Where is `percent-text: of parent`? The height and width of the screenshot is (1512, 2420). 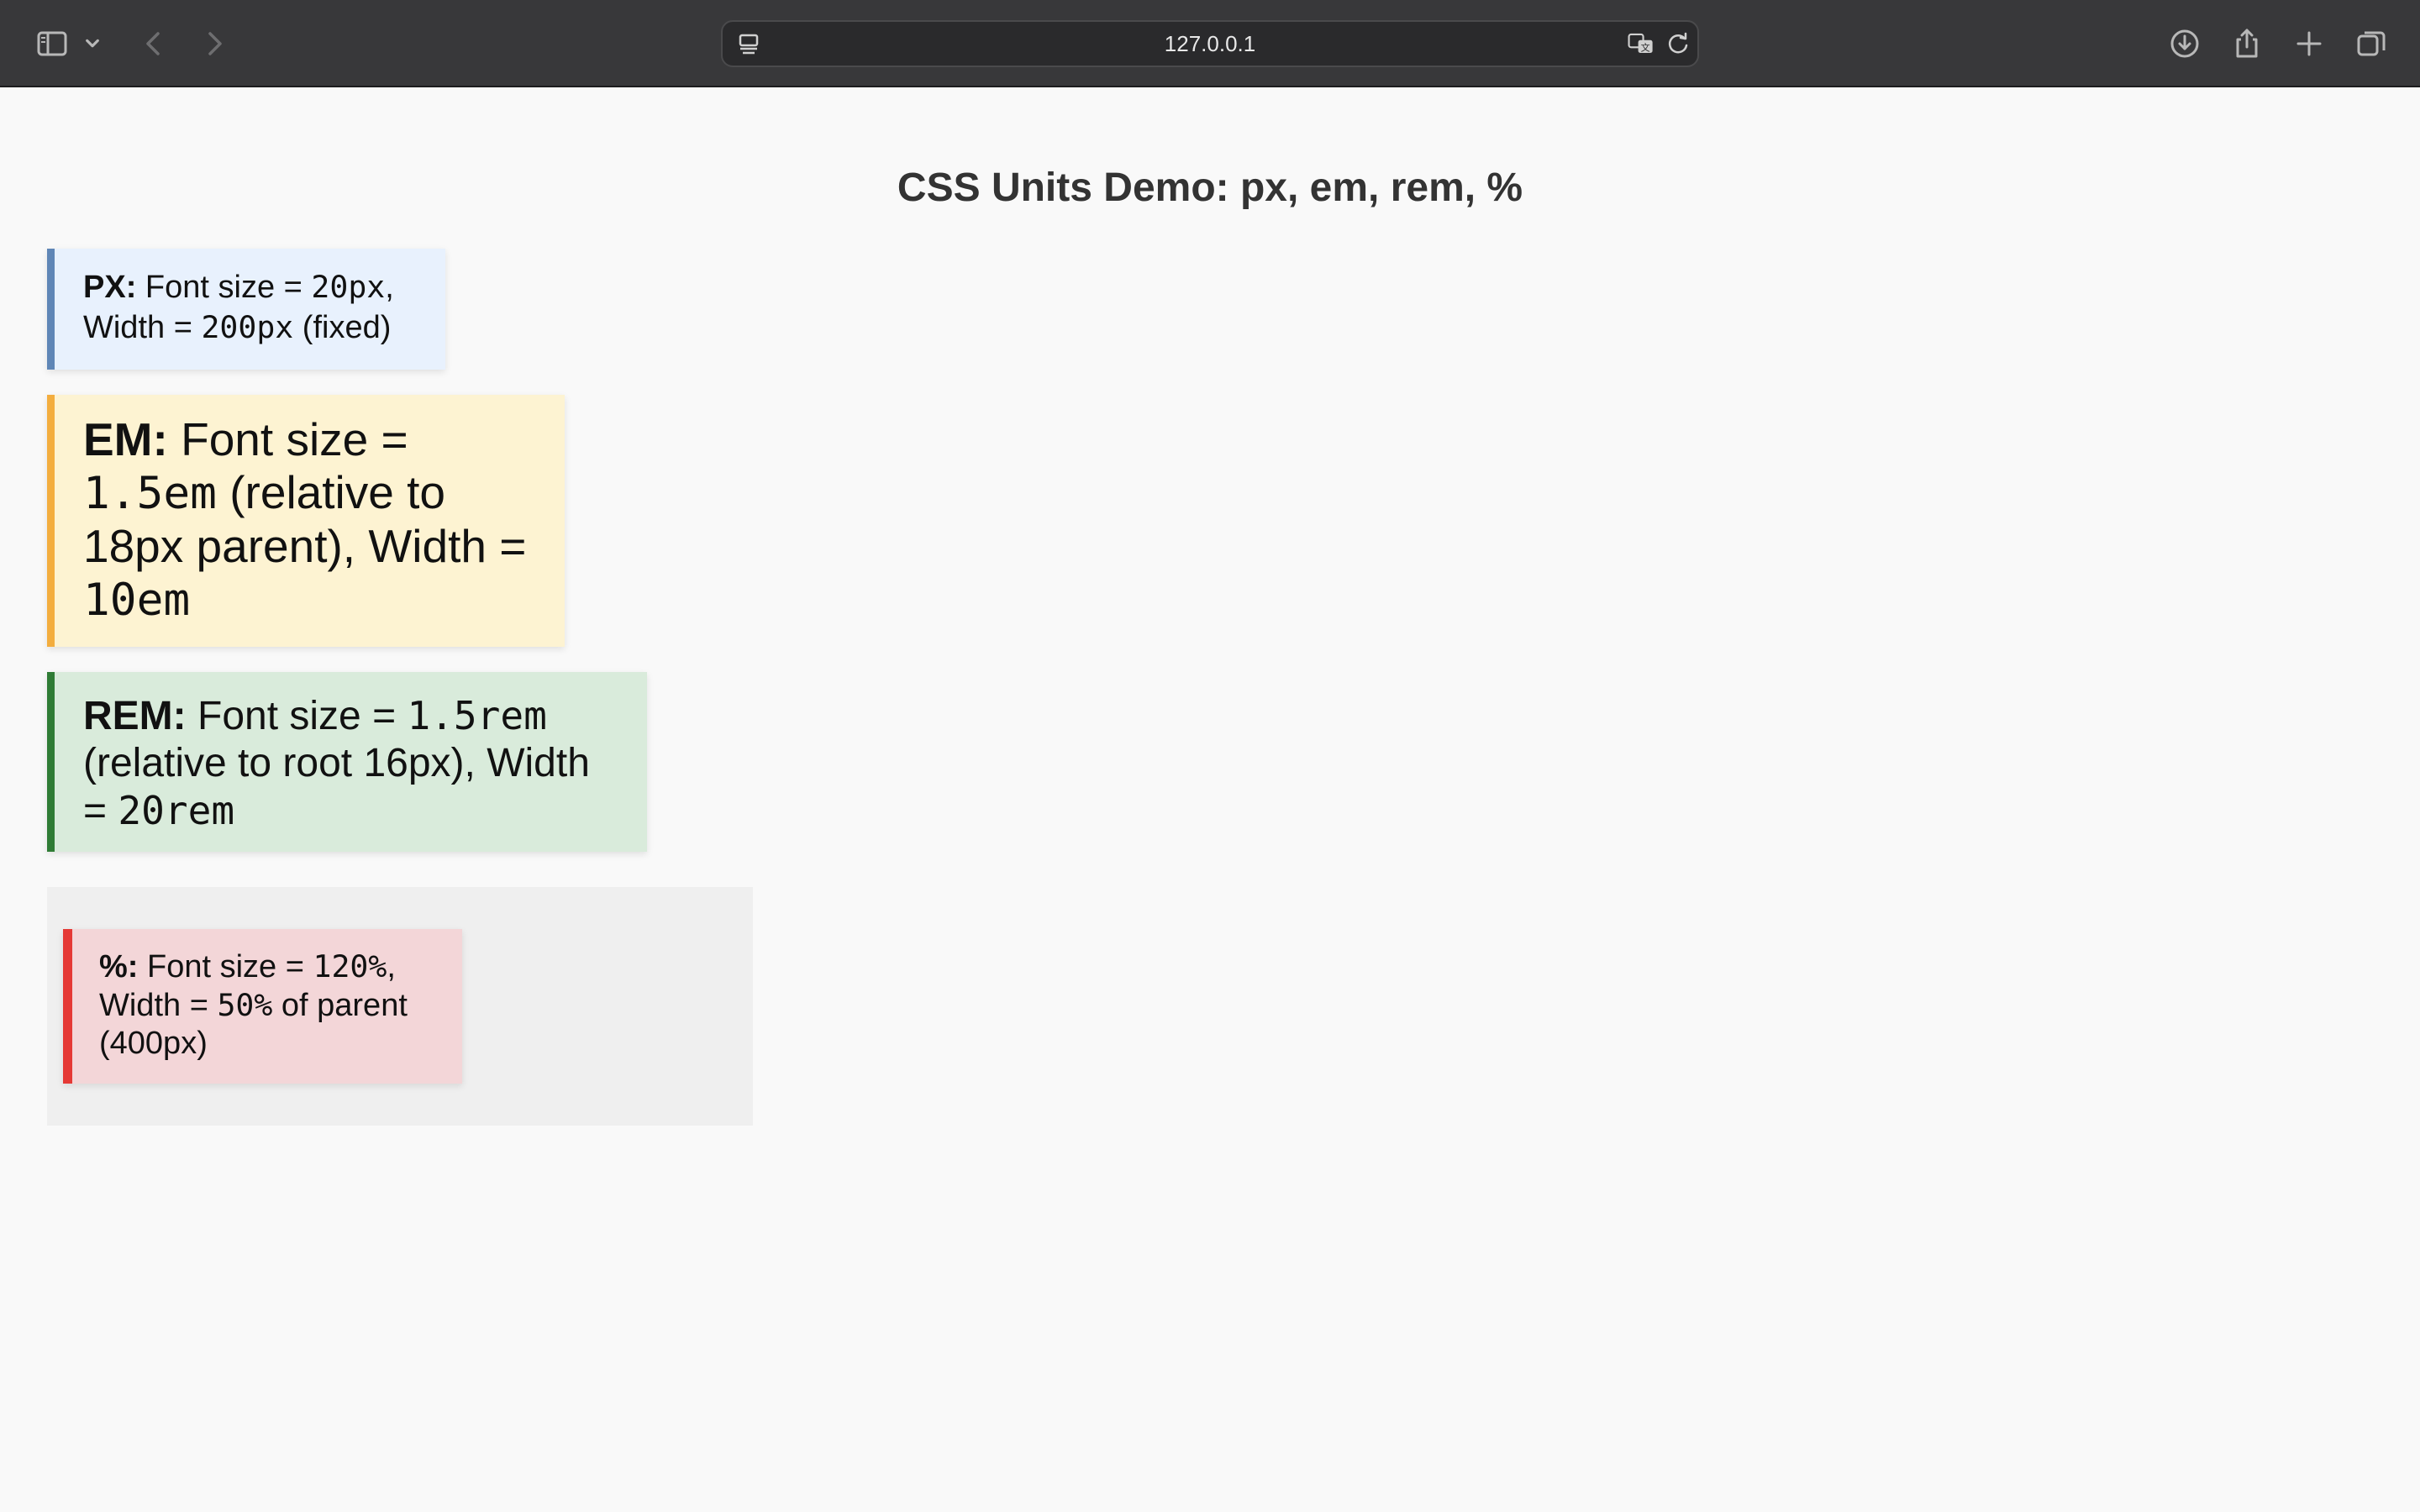 percent-text: of parent is located at coordinates (340, 1005).